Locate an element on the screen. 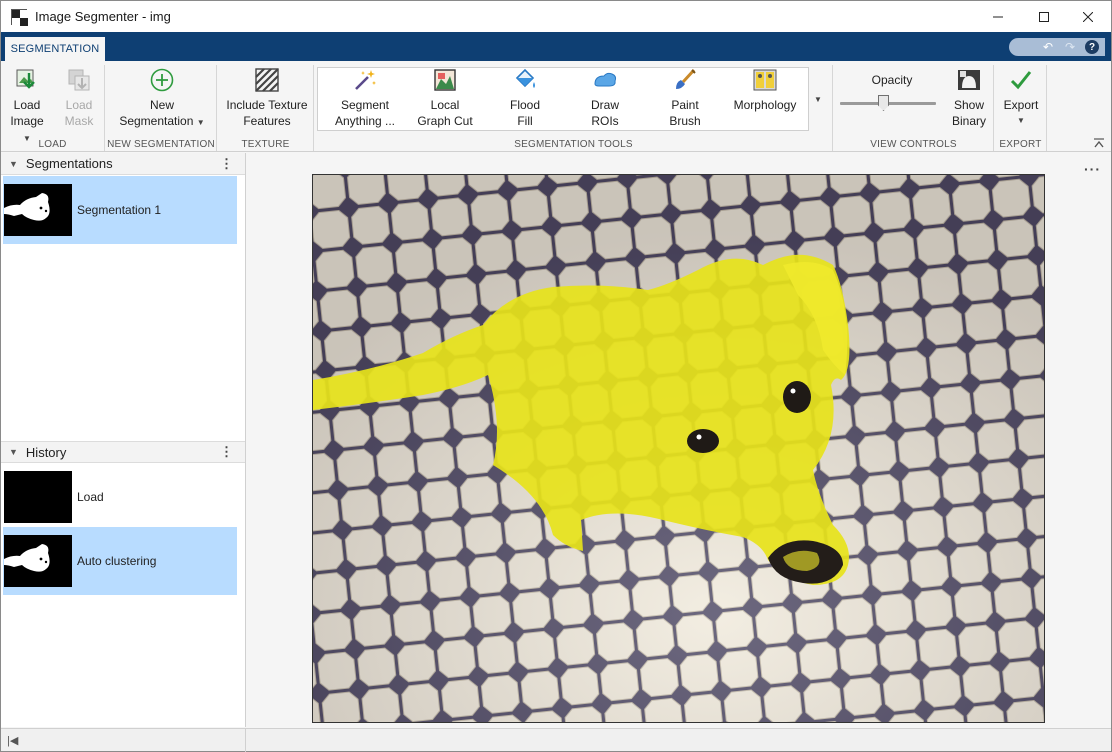  segmentation-list-item: Segmentation 1 is located at coordinates (120, 210).